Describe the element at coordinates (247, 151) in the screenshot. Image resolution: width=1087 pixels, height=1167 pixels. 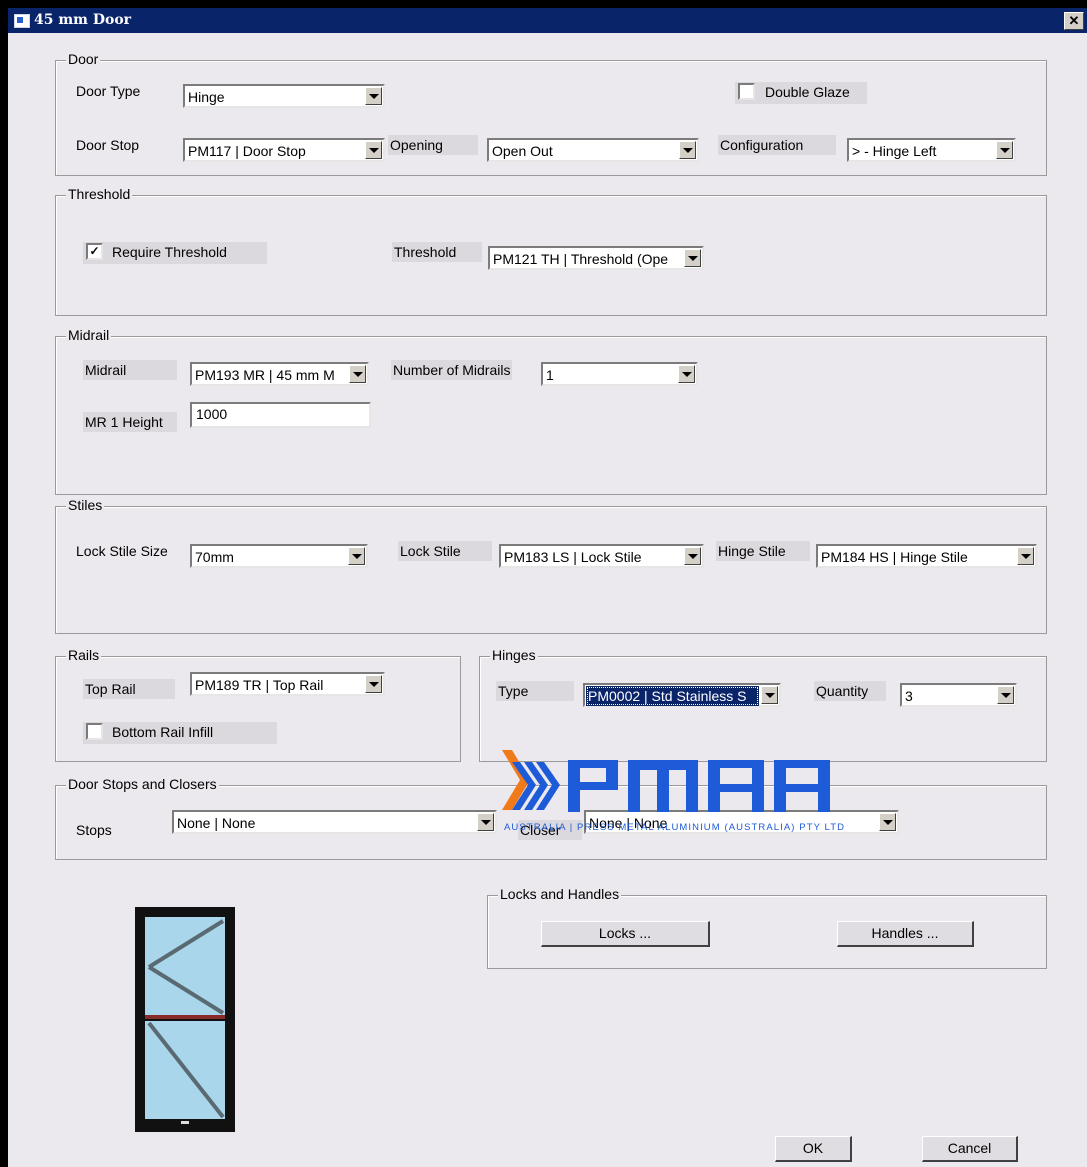
I see `door-stop-value: PM117 | Door Stop` at that location.